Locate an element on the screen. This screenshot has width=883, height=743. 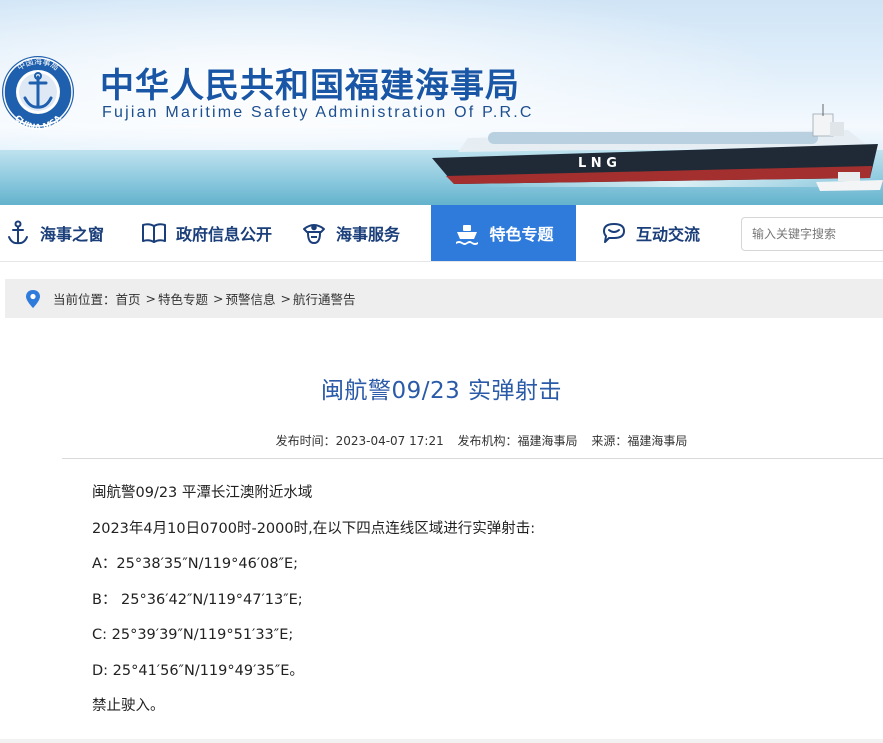
breadcrumb: 当前位置： 首页 > 特色专题 > 预警信息 > 航行通警告 is located at coordinates (444, 298).